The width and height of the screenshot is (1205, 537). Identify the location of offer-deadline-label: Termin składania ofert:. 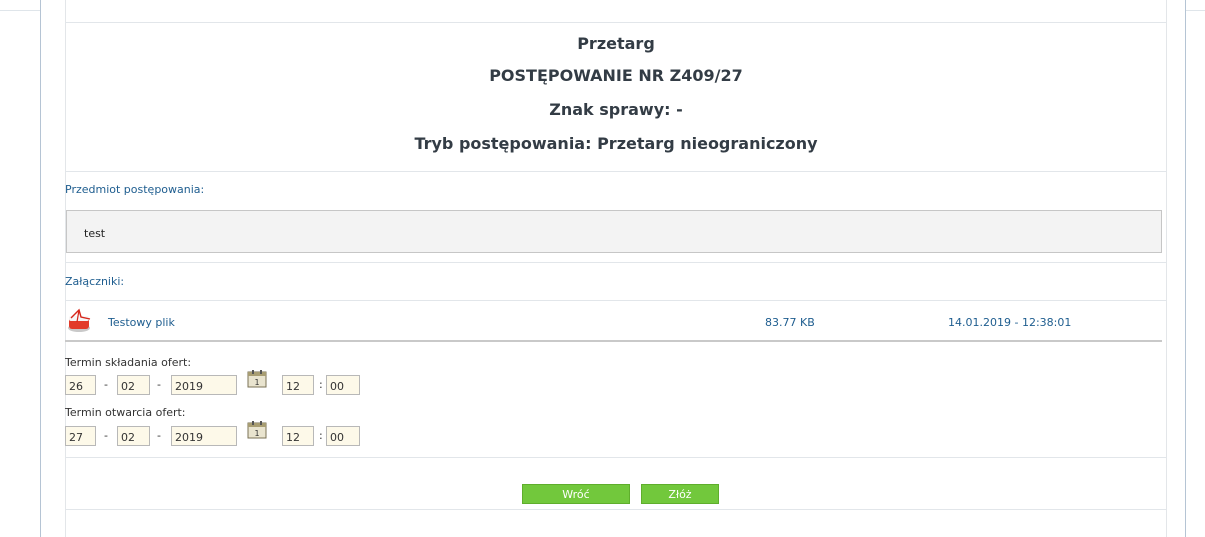
(128, 362).